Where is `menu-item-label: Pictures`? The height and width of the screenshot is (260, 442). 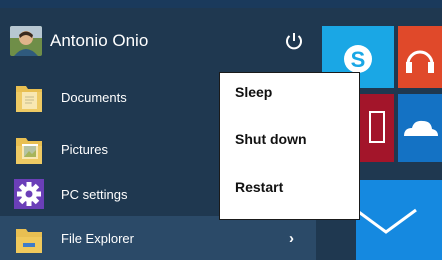
menu-item-label: Pictures is located at coordinates (84, 149).